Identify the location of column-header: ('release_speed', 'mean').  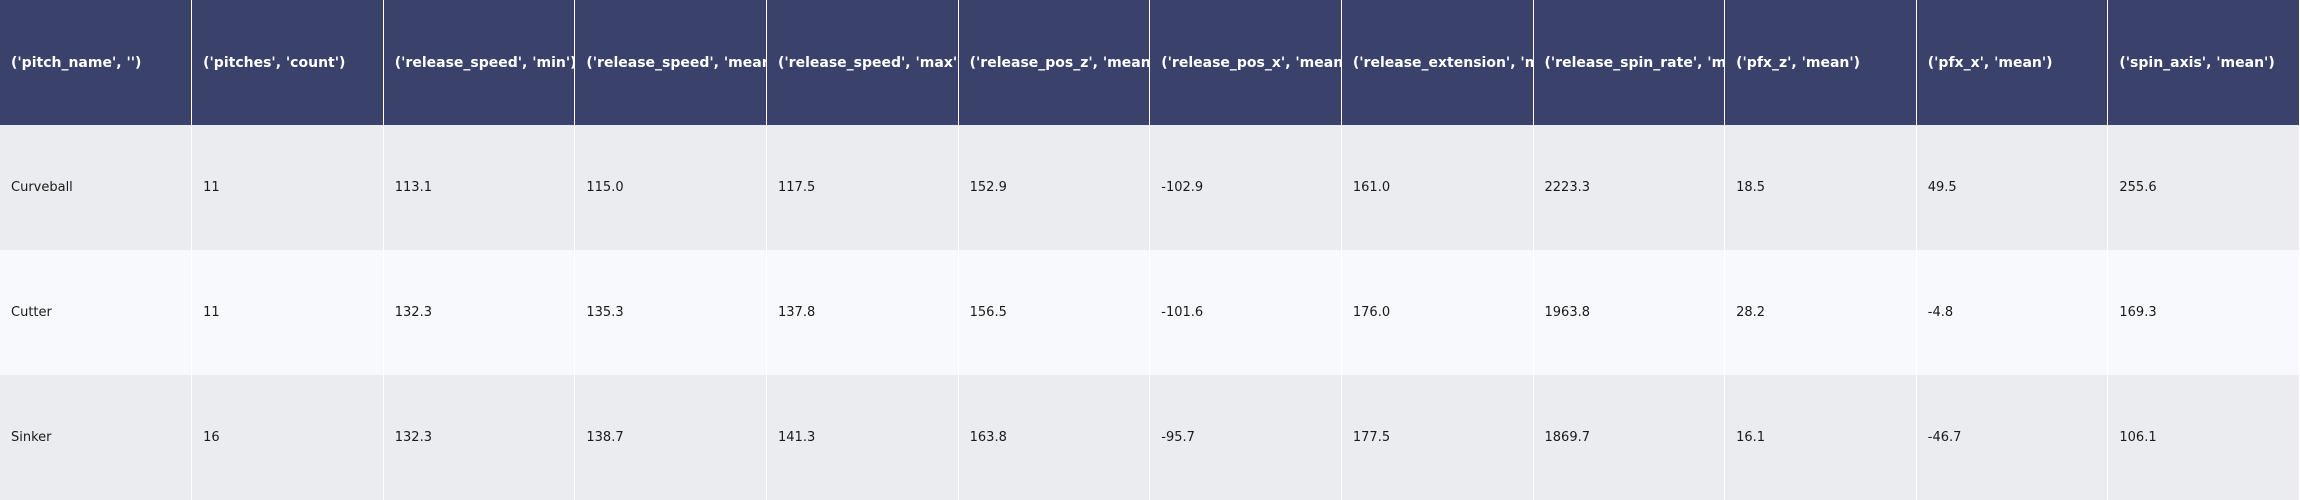
(670, 62).